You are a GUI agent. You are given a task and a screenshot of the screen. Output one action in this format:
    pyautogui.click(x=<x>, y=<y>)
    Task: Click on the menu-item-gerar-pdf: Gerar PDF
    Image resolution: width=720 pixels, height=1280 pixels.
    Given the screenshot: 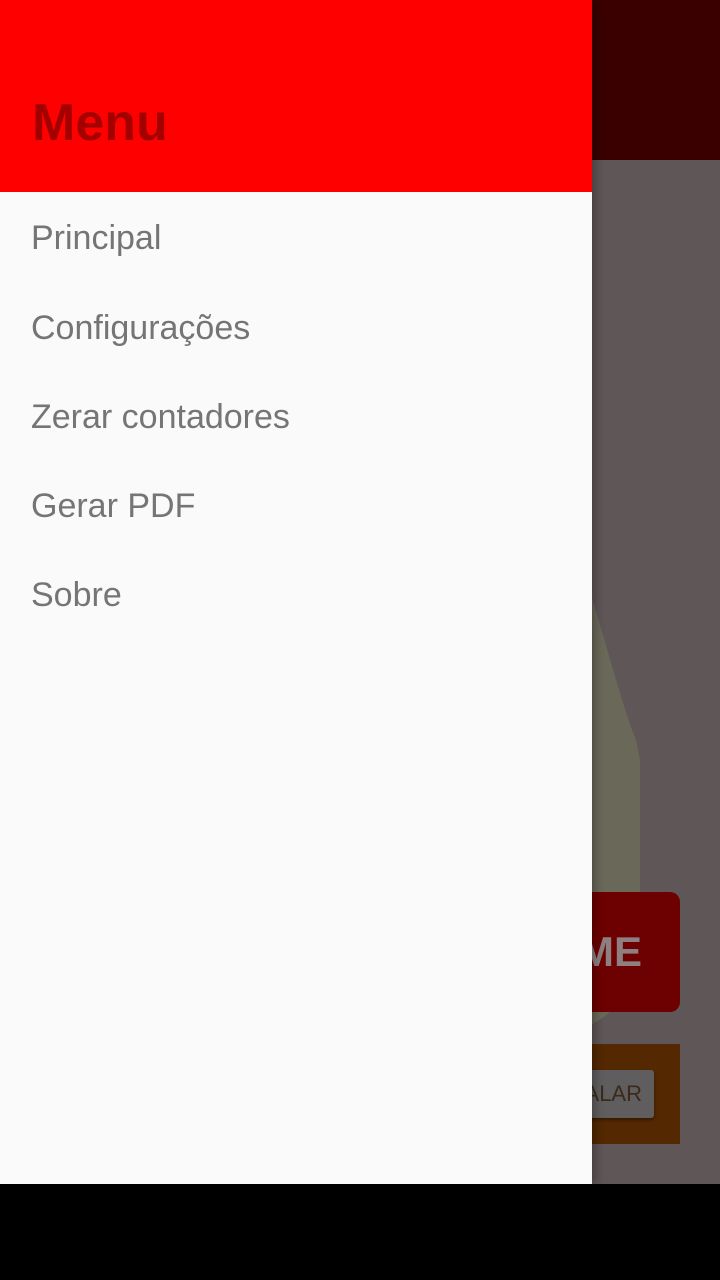 What is the action you would take?
    pyautogui.click(x=296, y=506)
    